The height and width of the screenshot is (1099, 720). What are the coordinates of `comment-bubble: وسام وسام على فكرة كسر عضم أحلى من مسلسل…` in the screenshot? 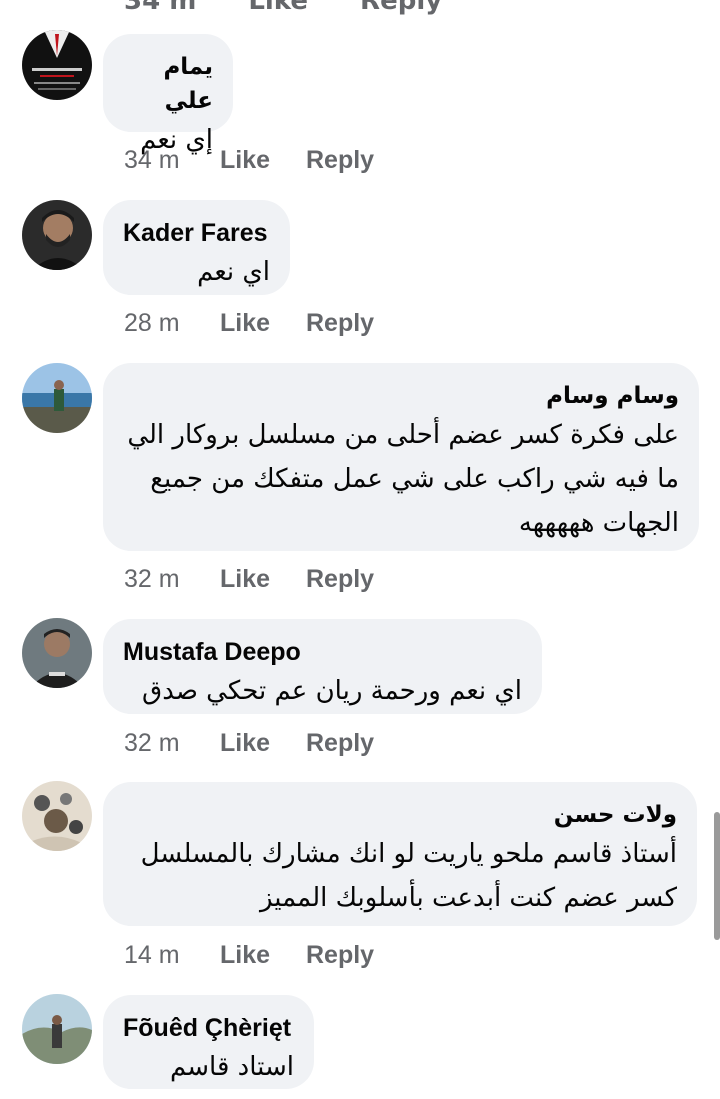 It's located at (401, 457).